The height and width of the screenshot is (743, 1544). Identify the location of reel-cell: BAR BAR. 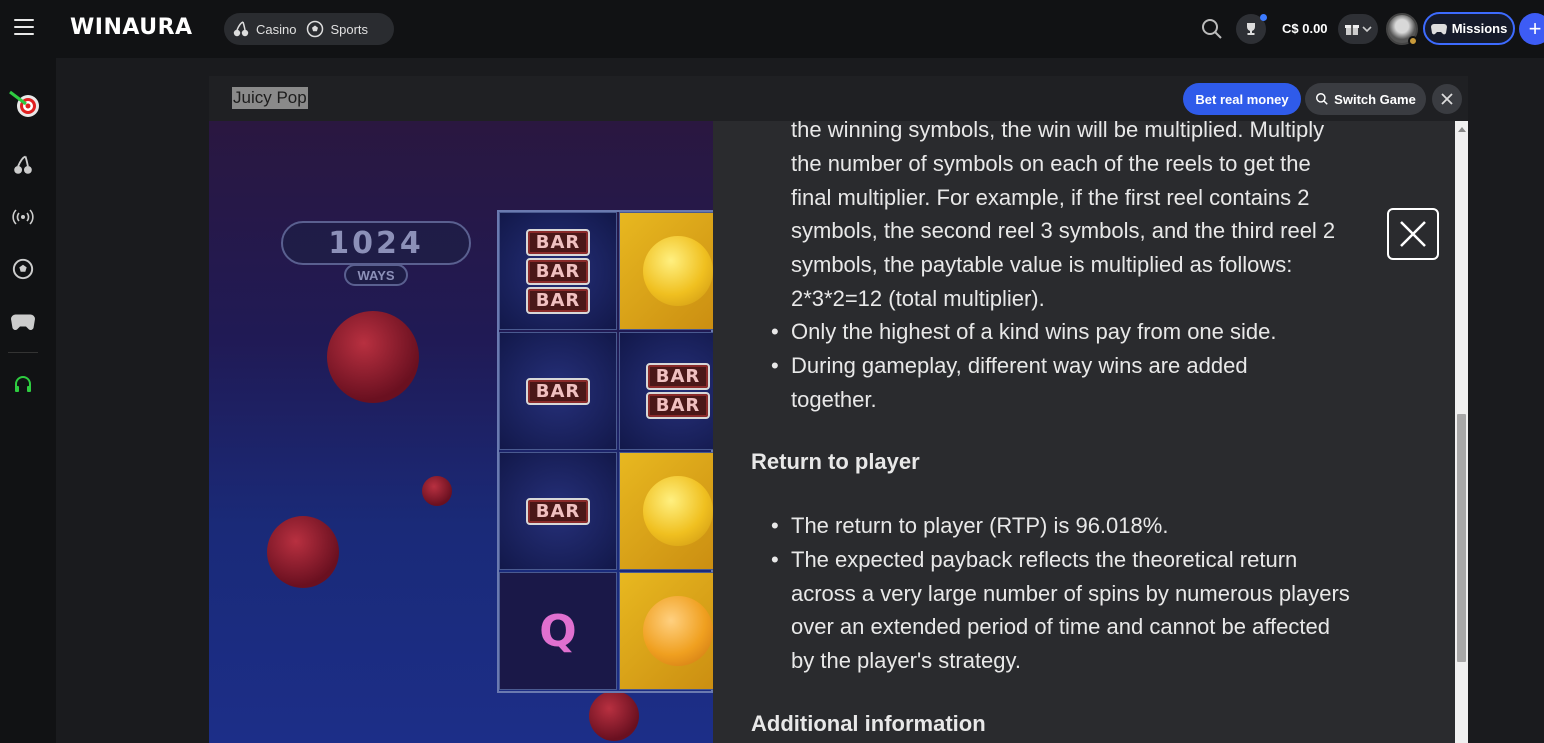
(666, 391).